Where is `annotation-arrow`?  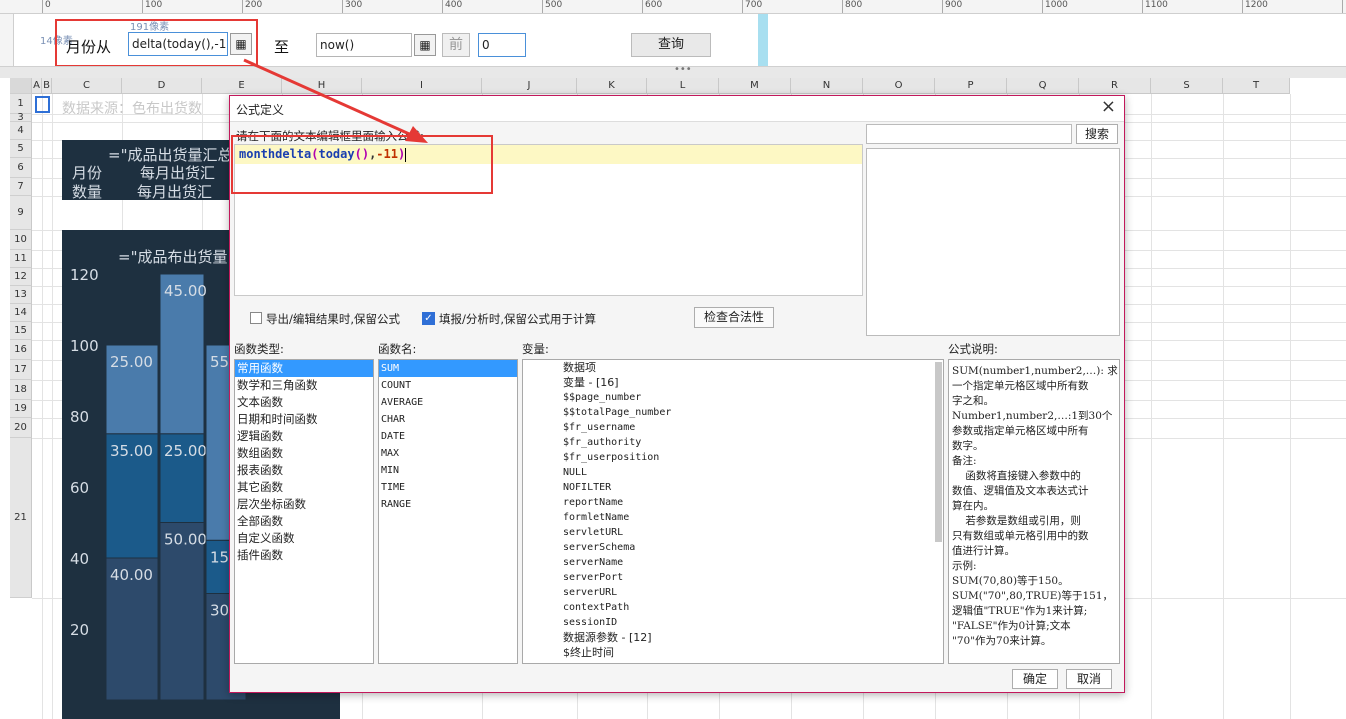 annotation-arrow is located at coordinates (335, 100).